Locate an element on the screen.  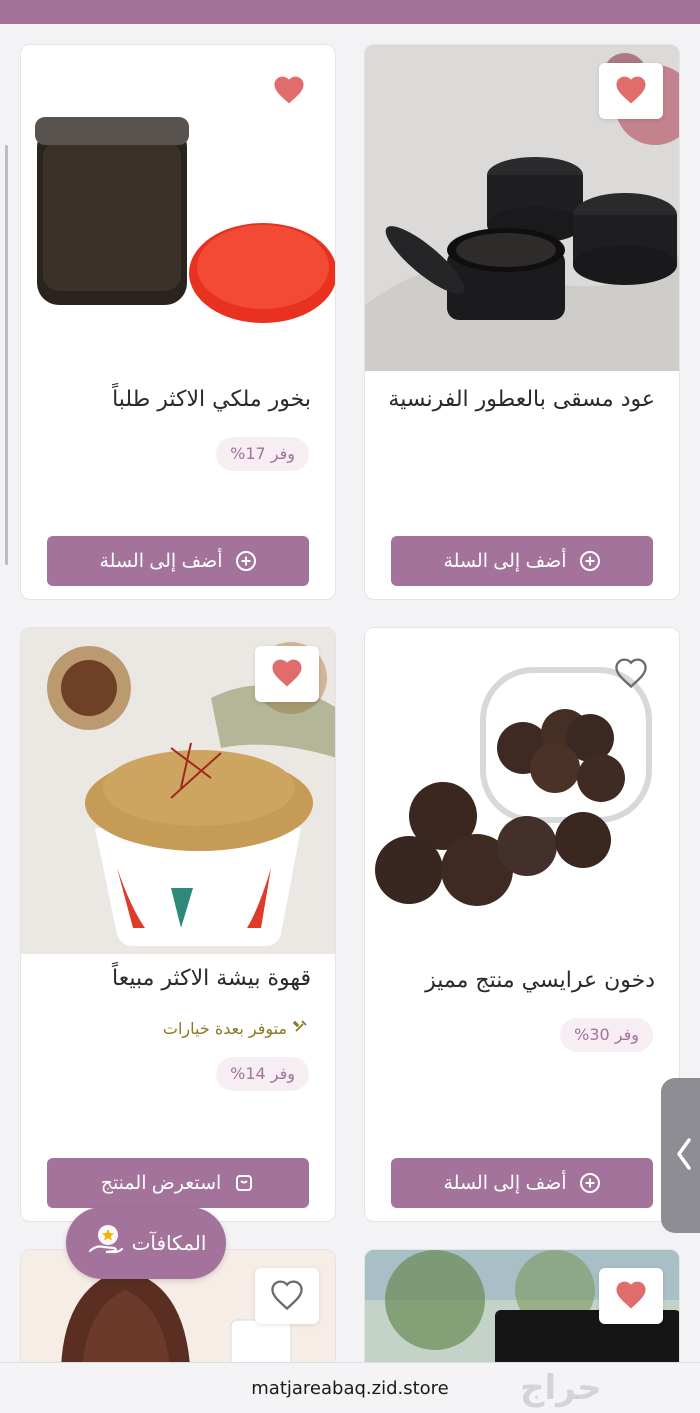
options-label: متوفر بعدة خيارات is located at coordinates (224, 1028).